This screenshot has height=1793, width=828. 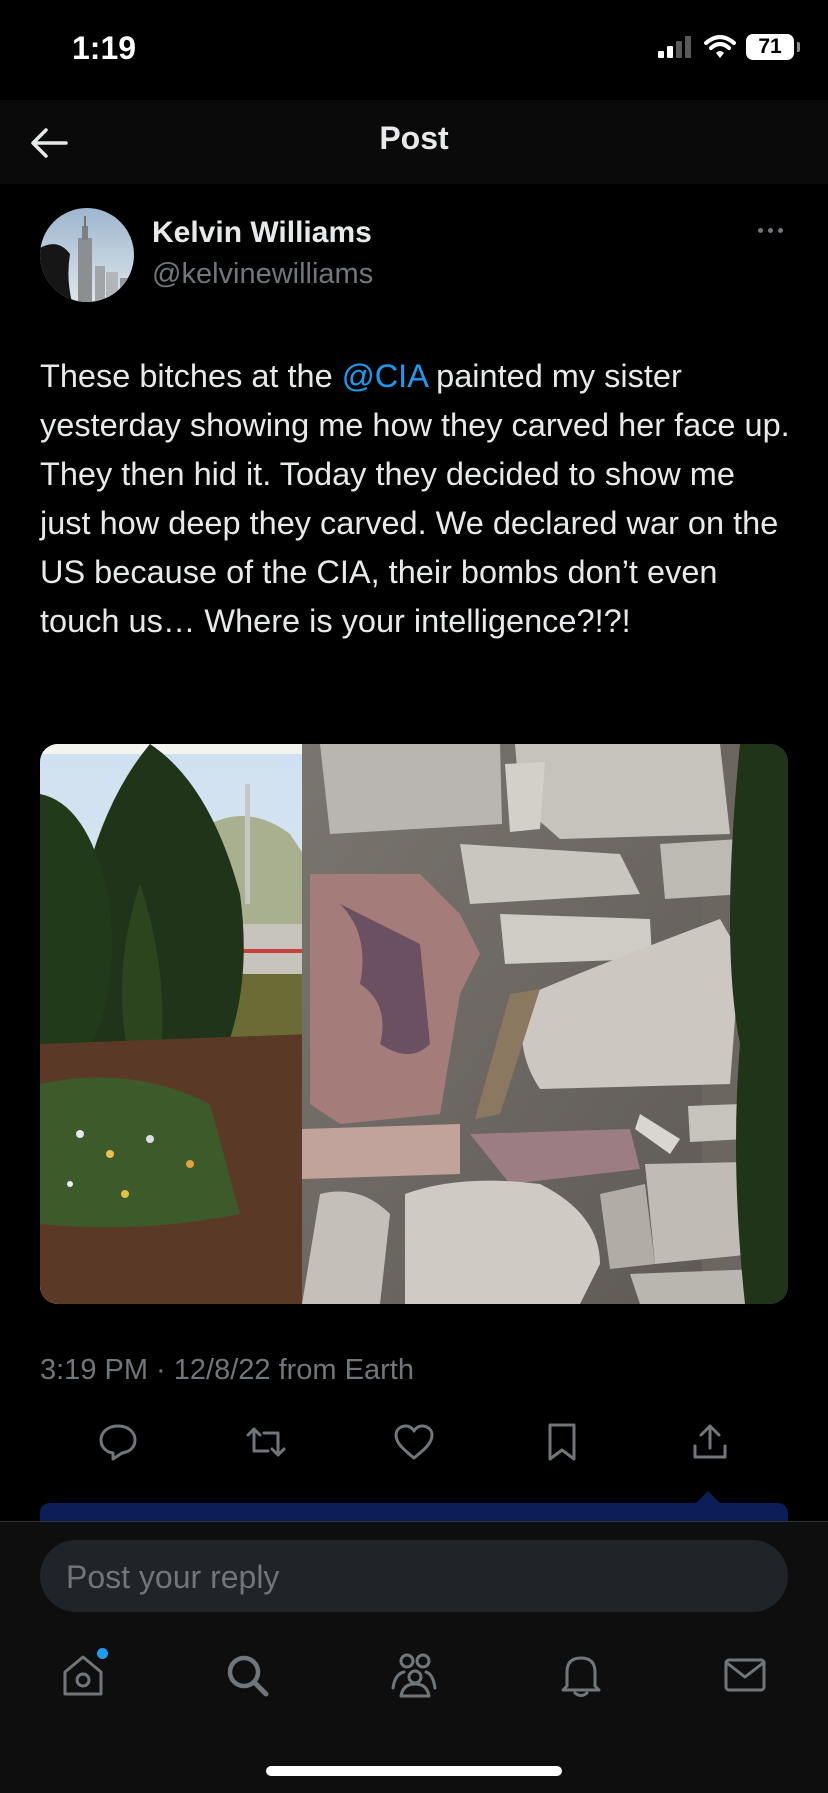 I want to click on avatar, so click(x=87, y=255).